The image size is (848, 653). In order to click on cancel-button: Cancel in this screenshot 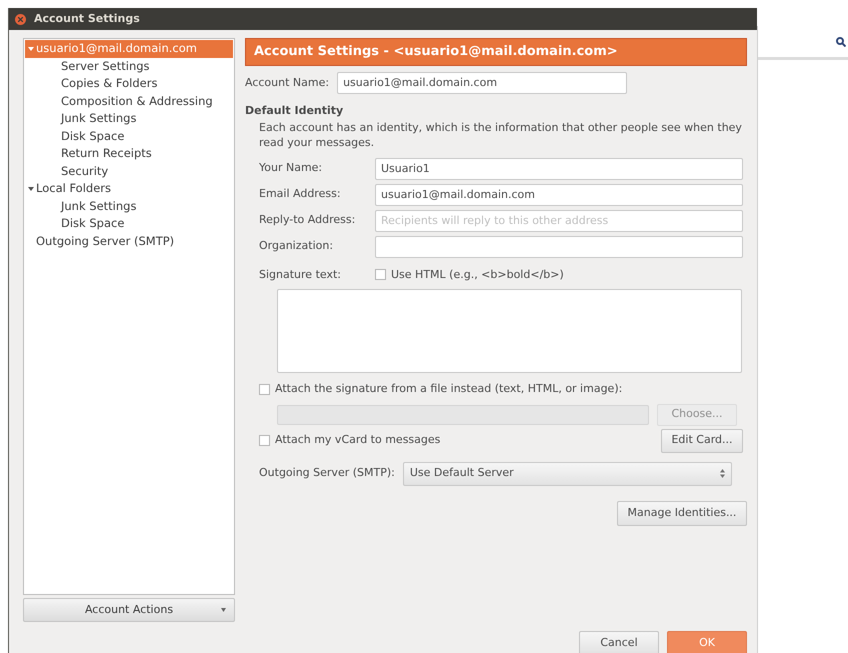, I will do `click(619, 642)`.